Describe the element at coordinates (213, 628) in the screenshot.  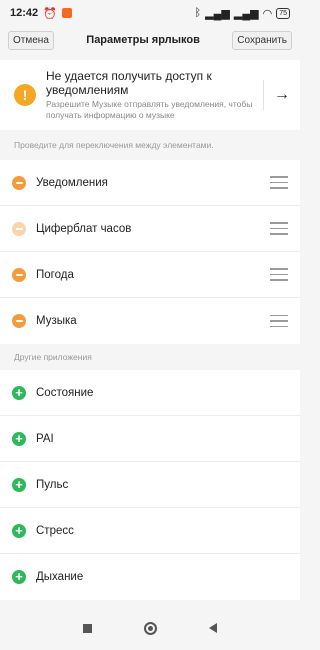
I see `back-icon` at that location.